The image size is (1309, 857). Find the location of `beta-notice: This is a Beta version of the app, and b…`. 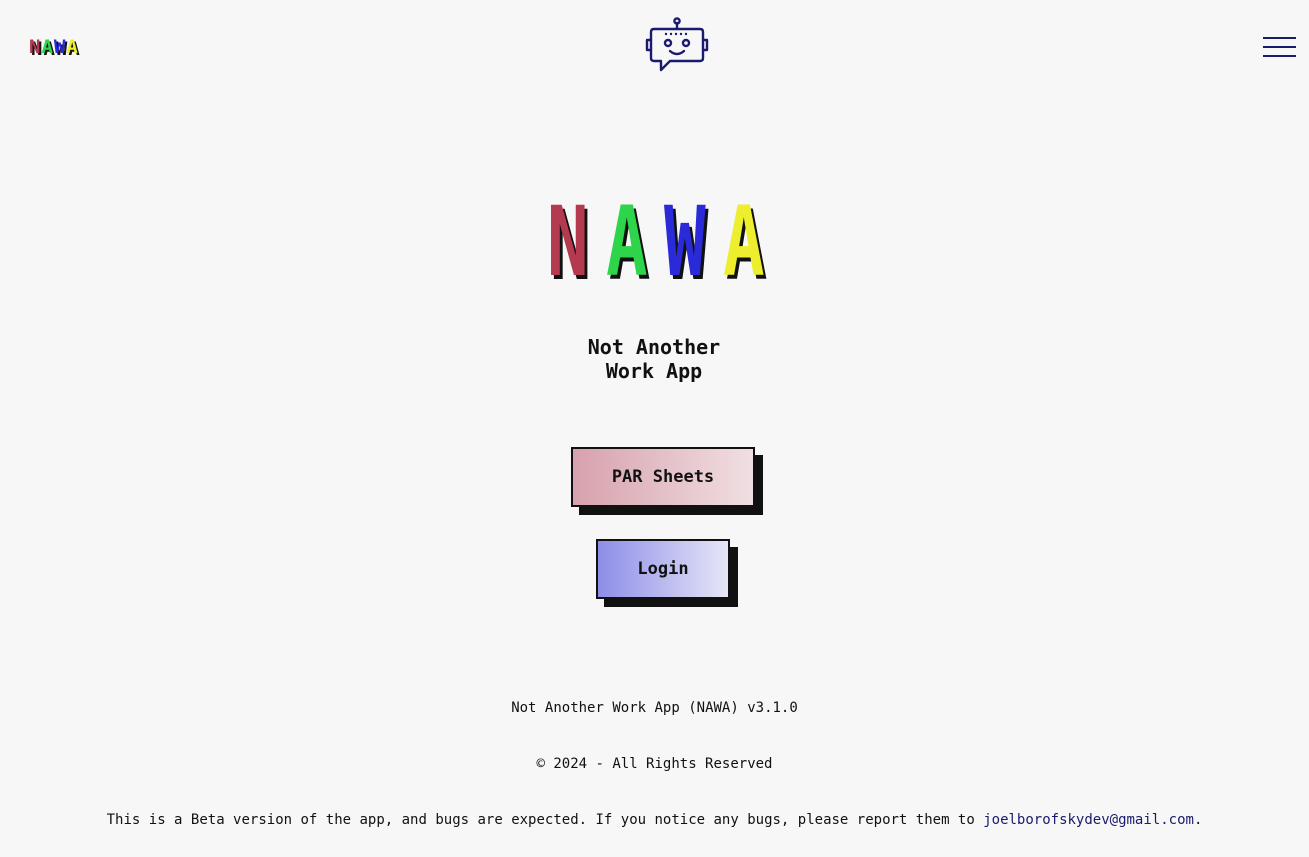

beta-notice: This is a Beta version of the app, and b… is located at coordinates (654, 820).